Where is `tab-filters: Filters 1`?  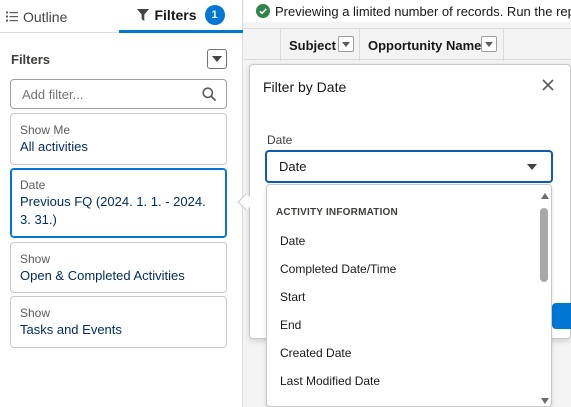 tab-filters: Filters 1 is located at coordinates (181, 16).